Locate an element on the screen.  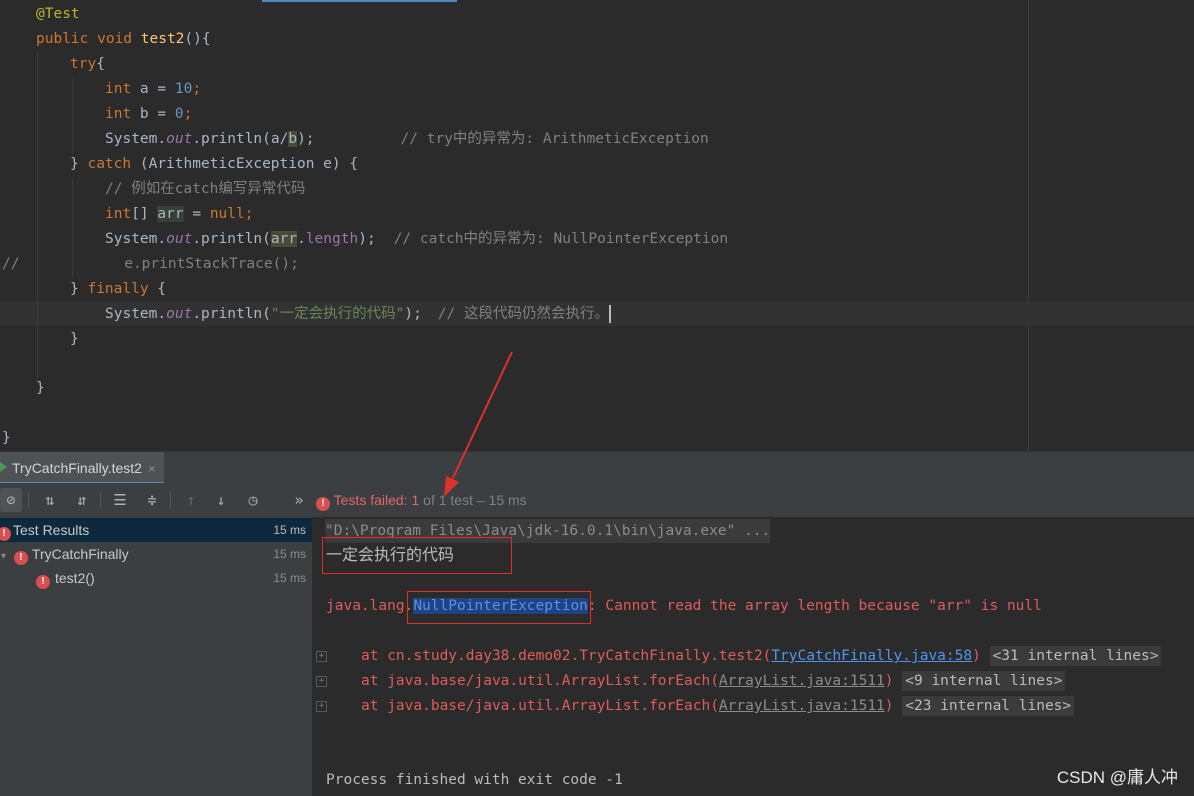
annotation-arrow is located at coordinates (478, 424).